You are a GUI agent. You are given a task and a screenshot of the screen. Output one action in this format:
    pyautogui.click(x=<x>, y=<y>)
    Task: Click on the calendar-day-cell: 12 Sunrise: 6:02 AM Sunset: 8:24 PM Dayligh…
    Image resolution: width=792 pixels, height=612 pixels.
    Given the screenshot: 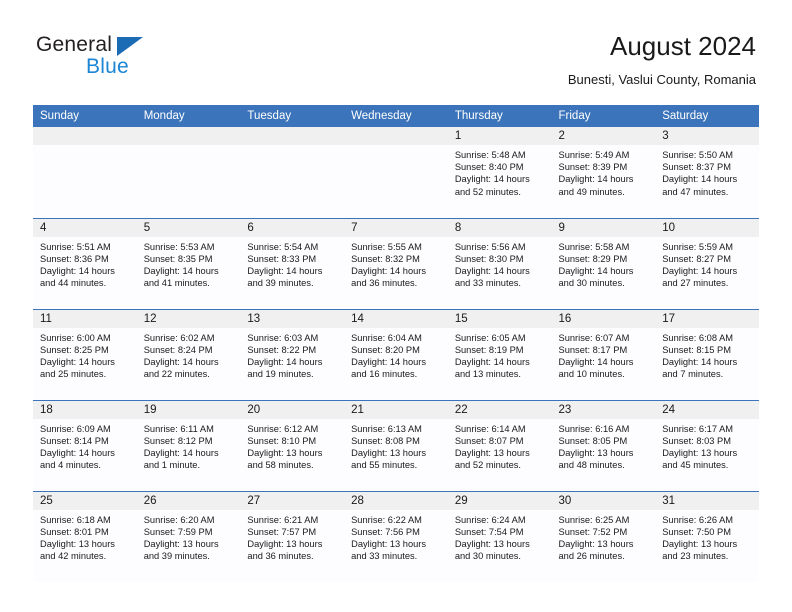 What is the action you would take?
    pyautogui.click(x=188, y=354)
    